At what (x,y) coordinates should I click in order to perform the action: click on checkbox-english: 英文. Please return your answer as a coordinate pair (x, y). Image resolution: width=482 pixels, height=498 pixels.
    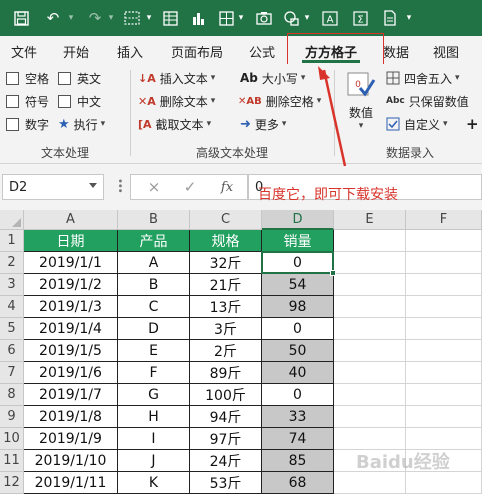
    Looking at the image, I should click on (79, 78).